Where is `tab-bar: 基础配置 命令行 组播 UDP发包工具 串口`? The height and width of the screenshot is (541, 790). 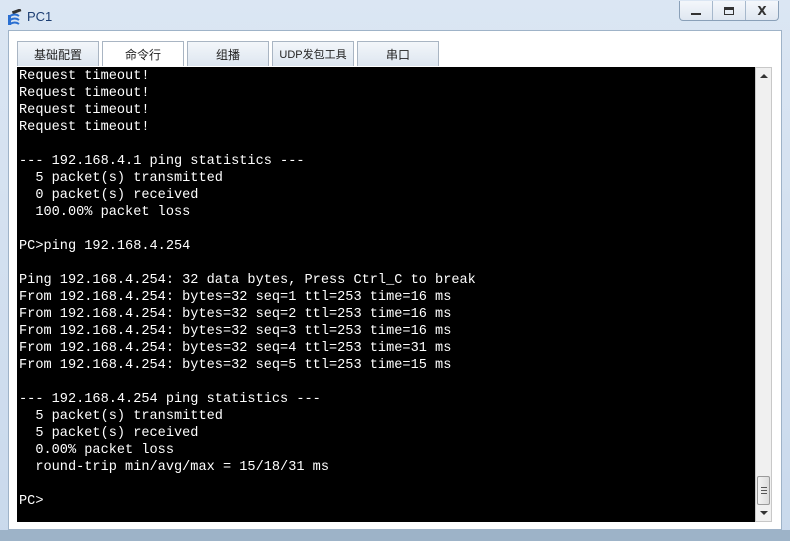 tab-bar: 基础配置 命令行 组播 UDP发包工具 串口 is located at coordinates (229, 54).